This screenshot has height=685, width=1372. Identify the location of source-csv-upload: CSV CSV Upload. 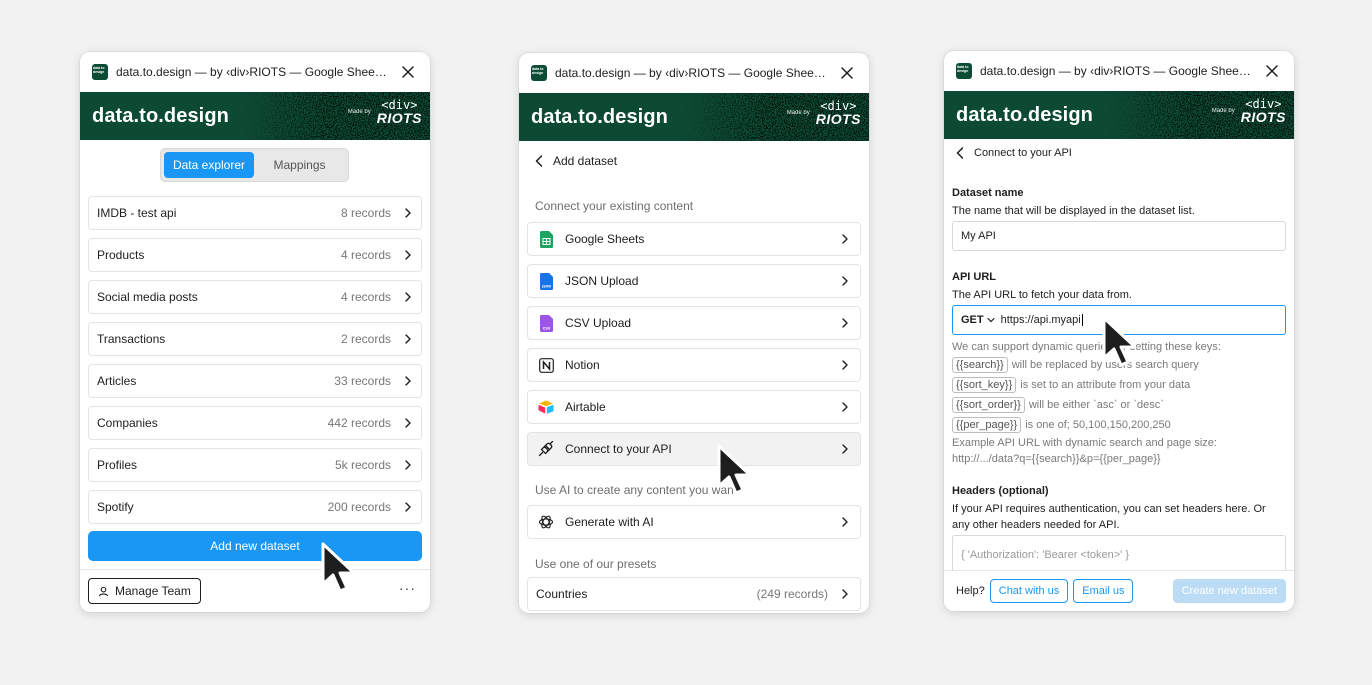
(694, 323).